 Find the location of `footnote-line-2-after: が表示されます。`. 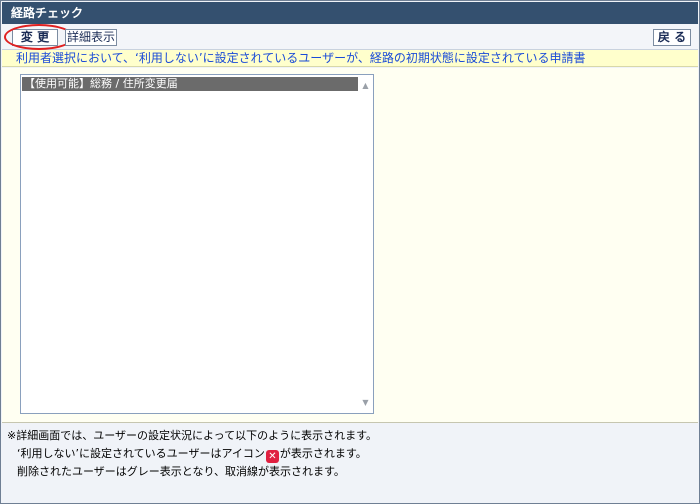

footnote-line-2-after: が表示されます。 is located at coordinates (323, 453).